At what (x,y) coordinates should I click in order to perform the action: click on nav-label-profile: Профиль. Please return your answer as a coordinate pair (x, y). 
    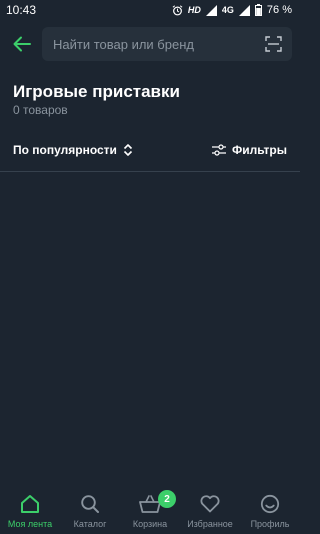
    Looking at the image, I should click on (270, 524).